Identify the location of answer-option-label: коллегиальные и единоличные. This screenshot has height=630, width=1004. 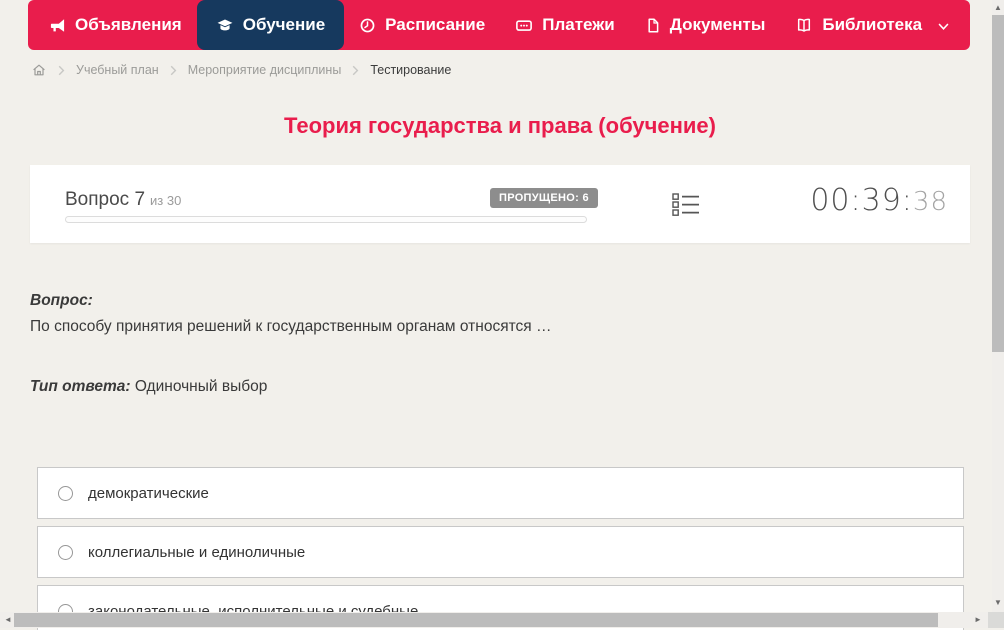
(197, 552).